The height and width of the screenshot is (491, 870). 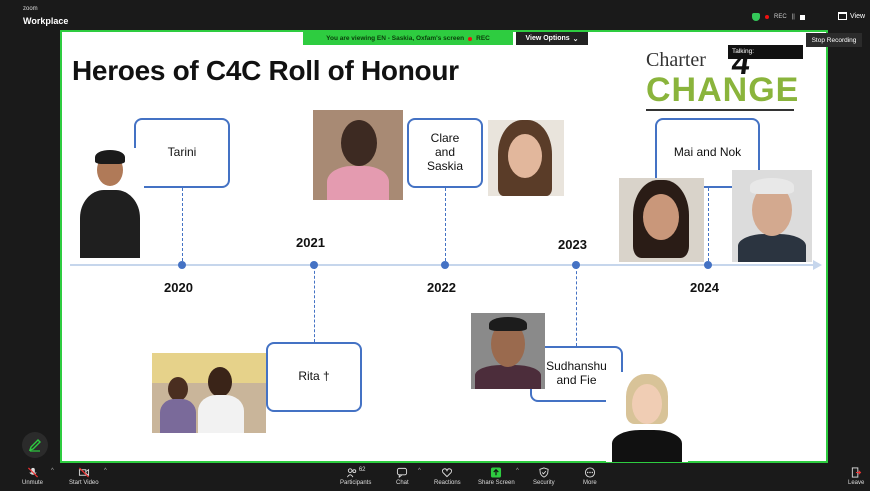 What do you see at coordinates (402, 472) in the screenshot?
I see `chat-icon` at bounding box center [402, 472].